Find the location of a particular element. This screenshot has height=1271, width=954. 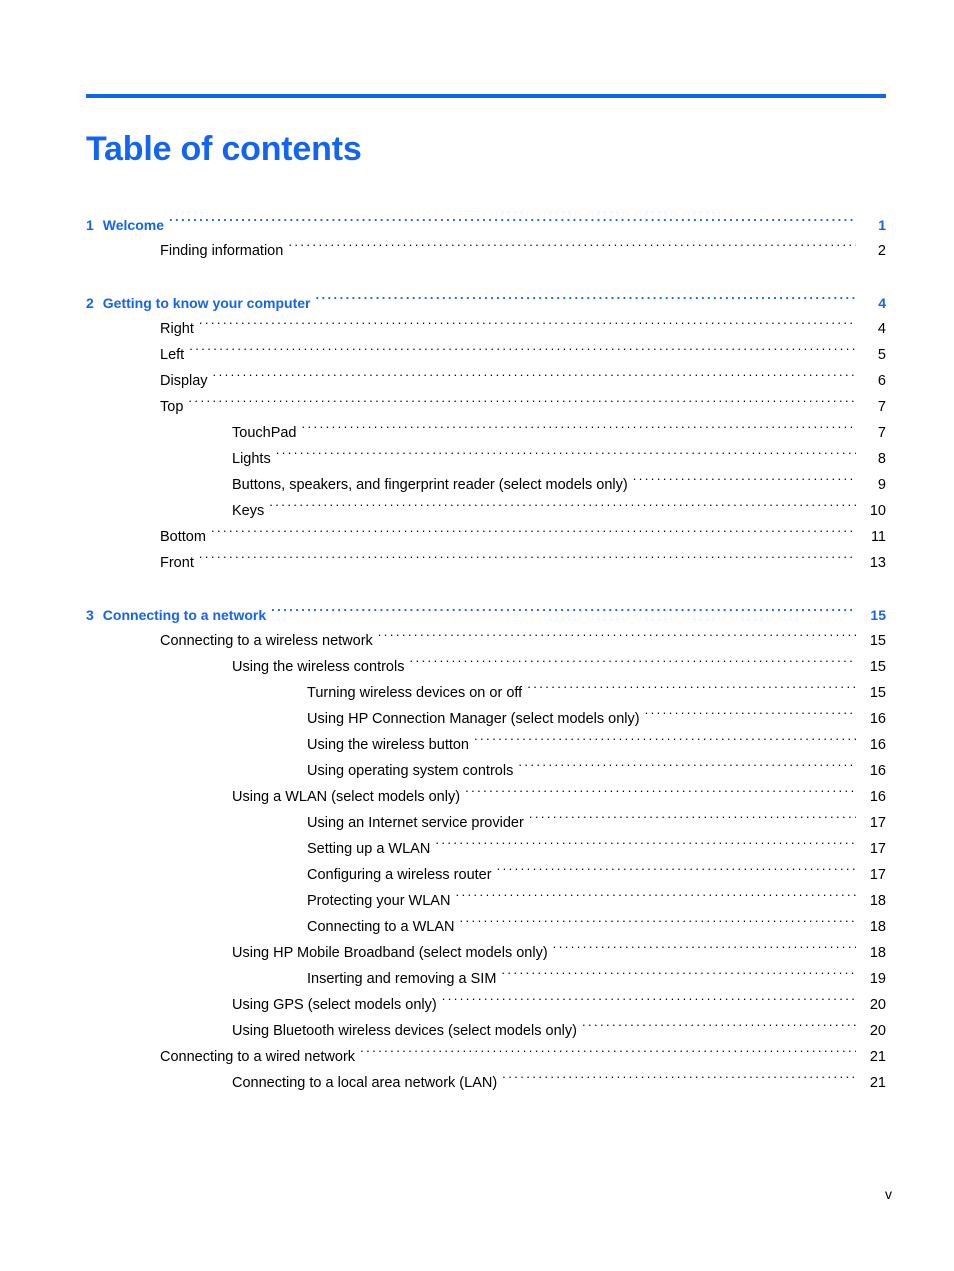

toc-entry-label-wrap: Setting up a WLAN is located at coordinates (258, 849).